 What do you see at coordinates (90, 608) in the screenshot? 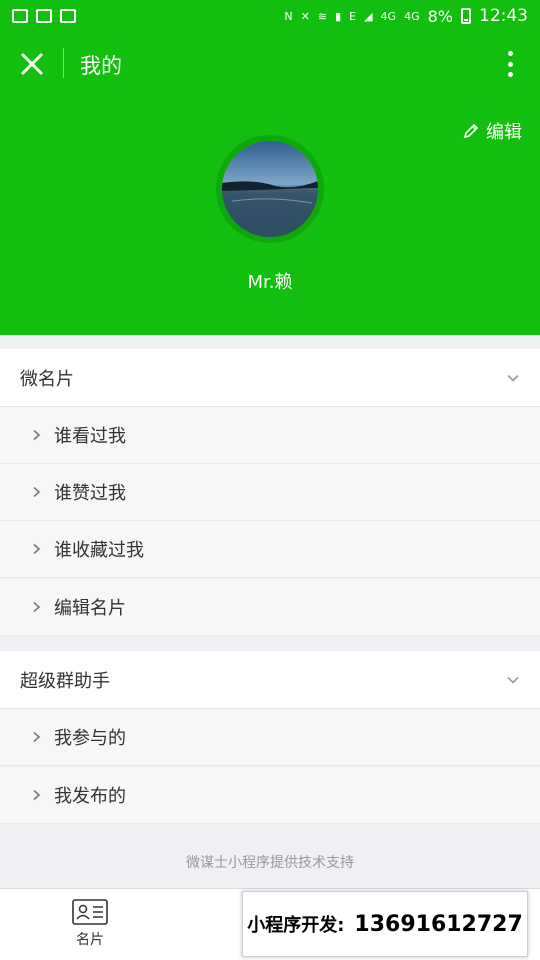
I see `menu-label: 编辑名片` at bounding box center [90, 608].